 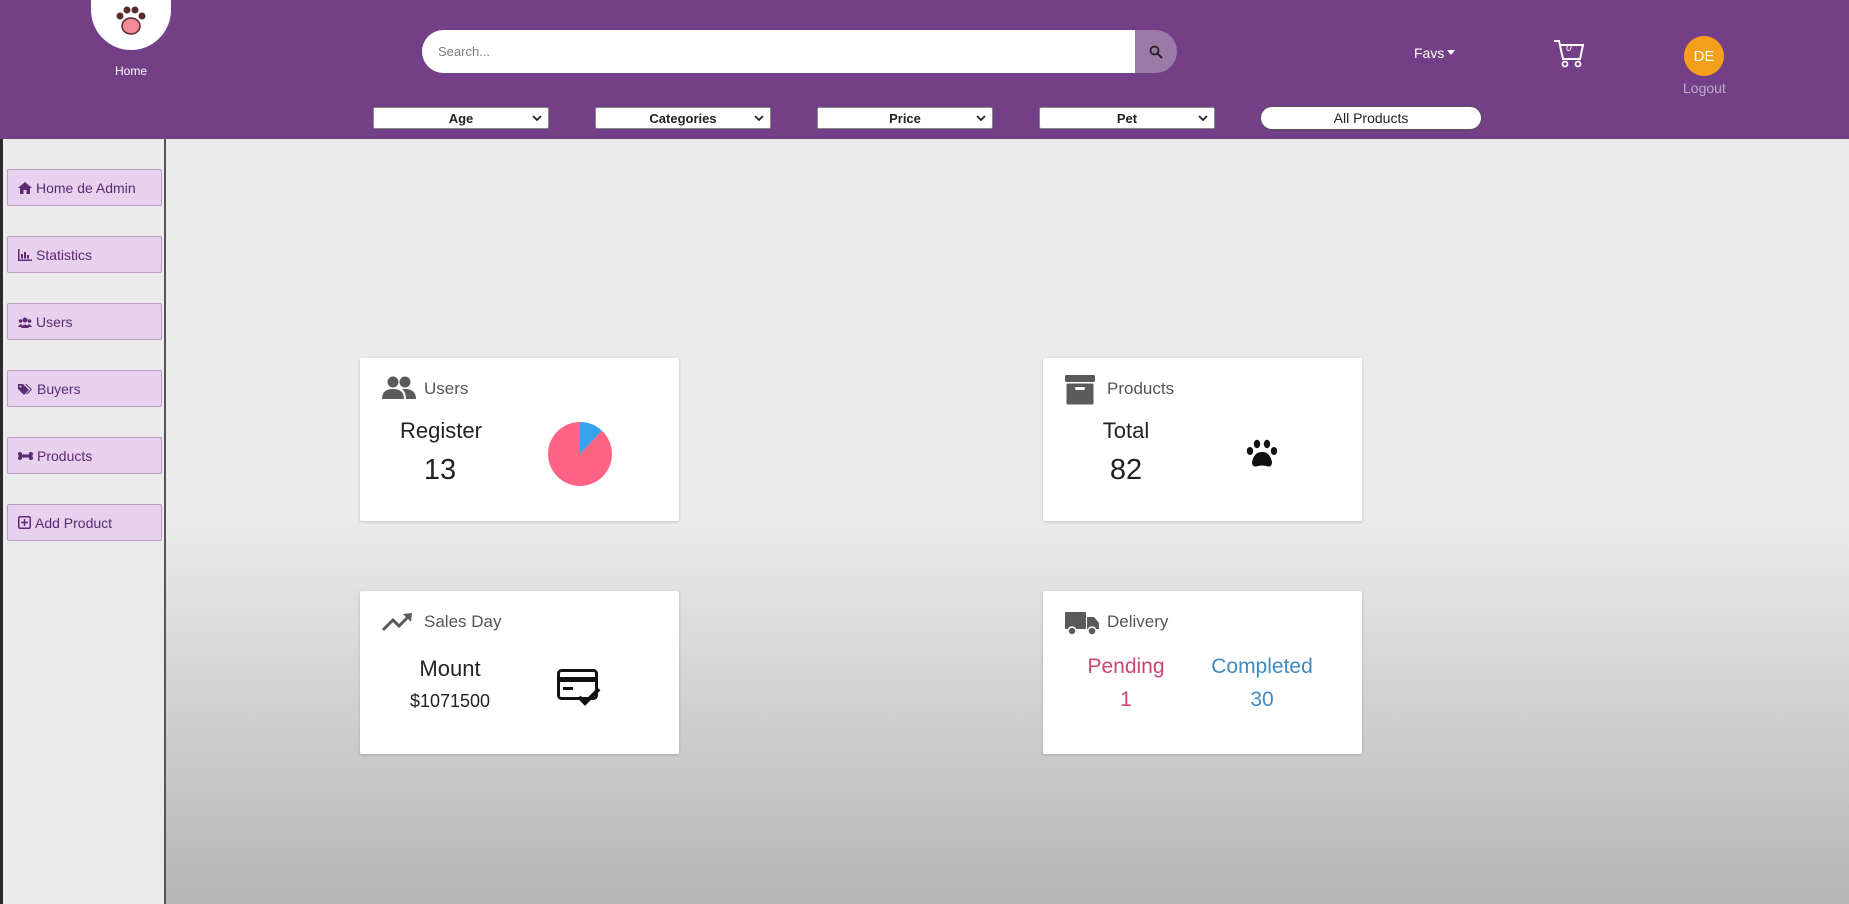 I want to click on archive-box-icon, so click(x=1080, y=390).